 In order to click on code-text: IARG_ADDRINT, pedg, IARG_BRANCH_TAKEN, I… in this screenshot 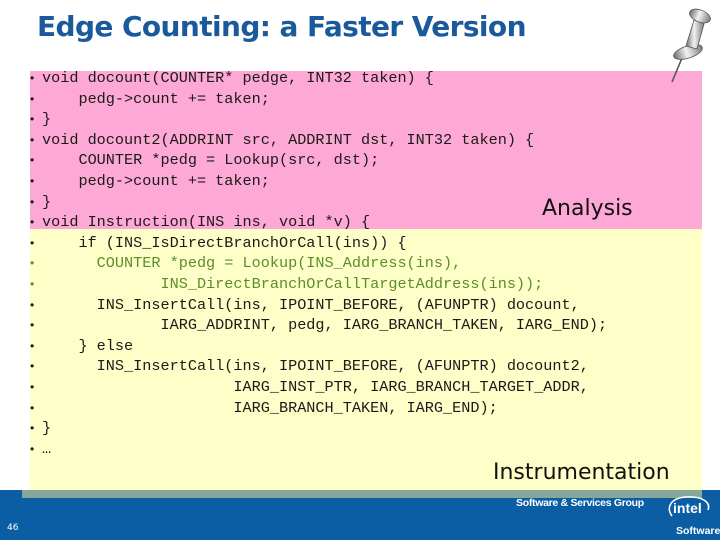, I will do `click(325, 325)`.